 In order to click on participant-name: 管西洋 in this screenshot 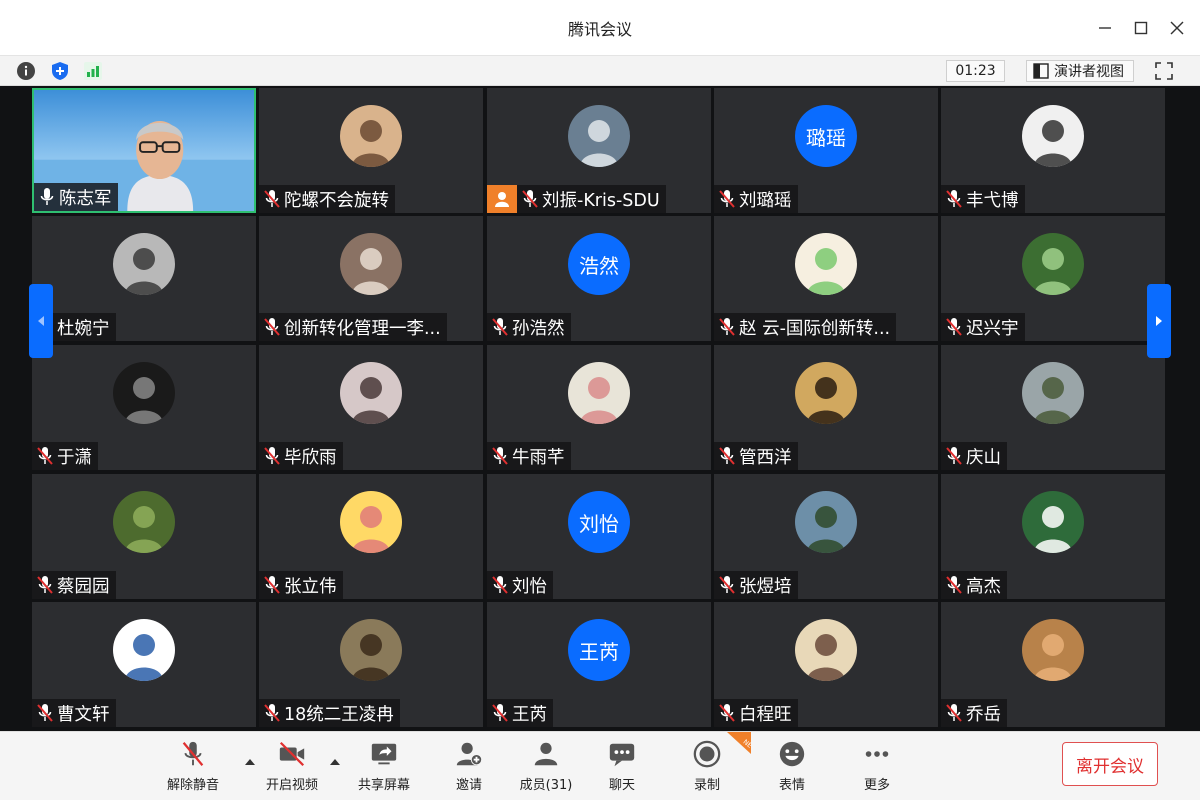, I will do `click(765, 457)`.